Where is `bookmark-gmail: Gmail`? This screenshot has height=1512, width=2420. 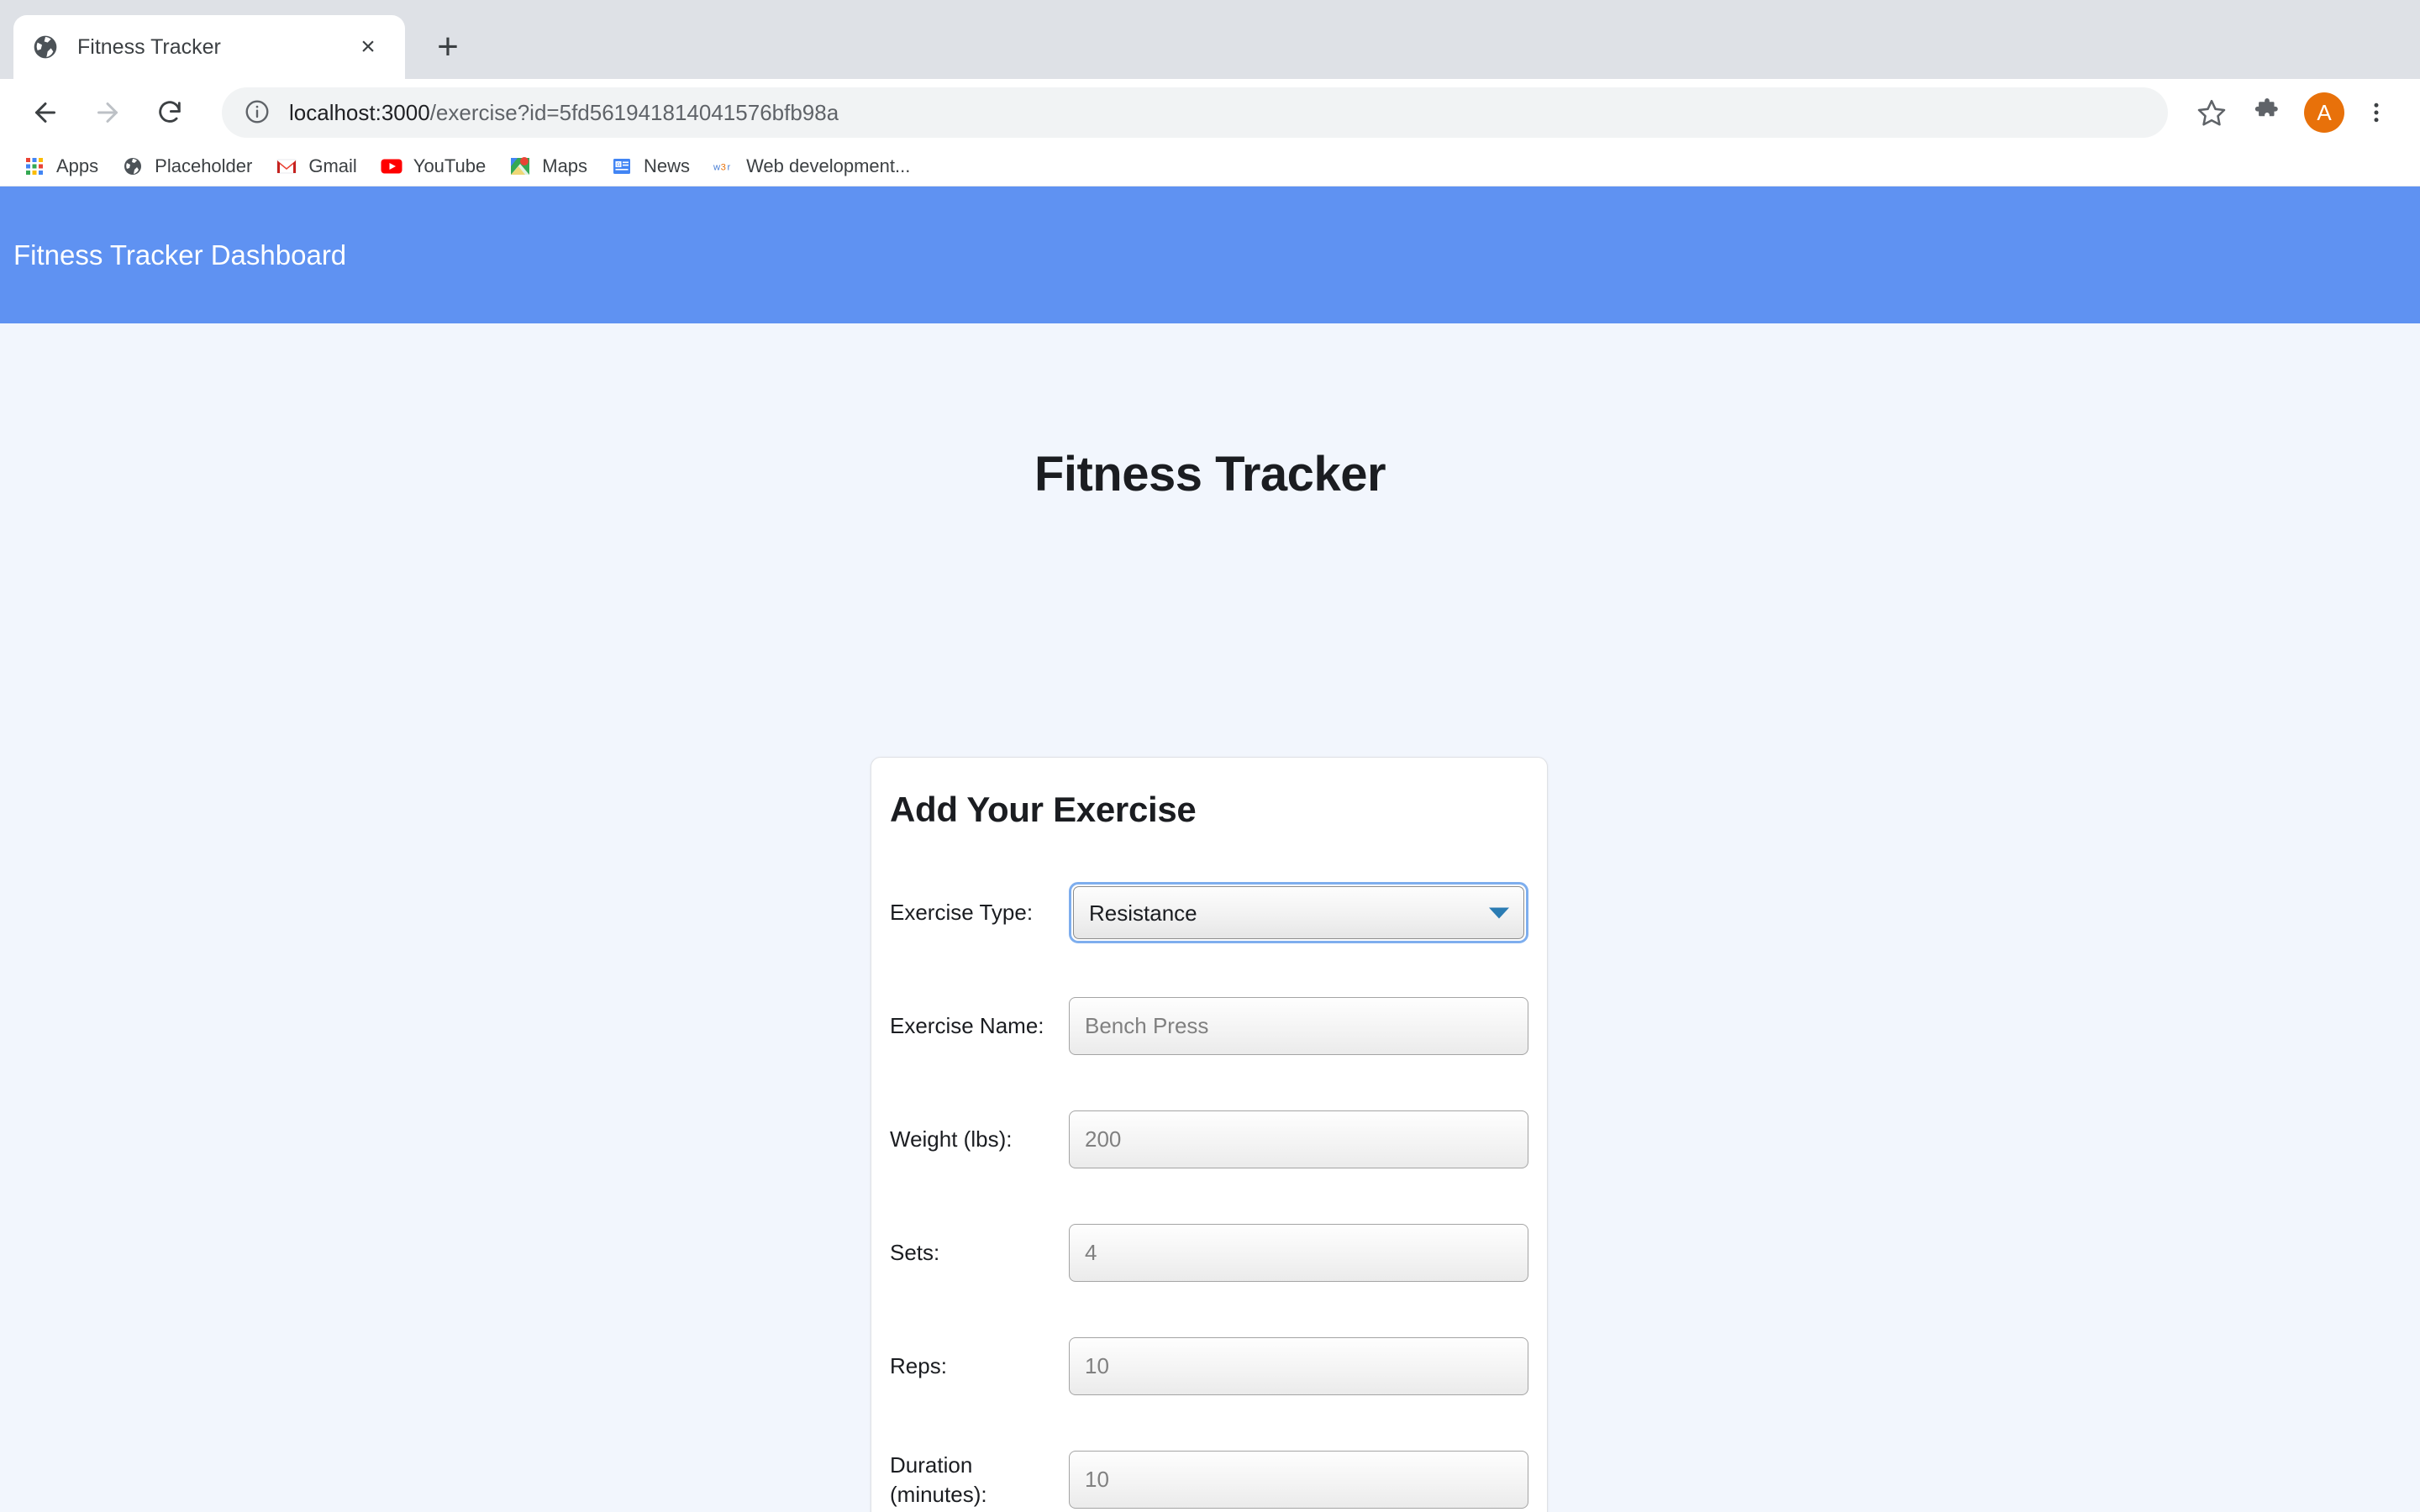
bookmark-gmail: Gmail is located at coordinates (316, 166).